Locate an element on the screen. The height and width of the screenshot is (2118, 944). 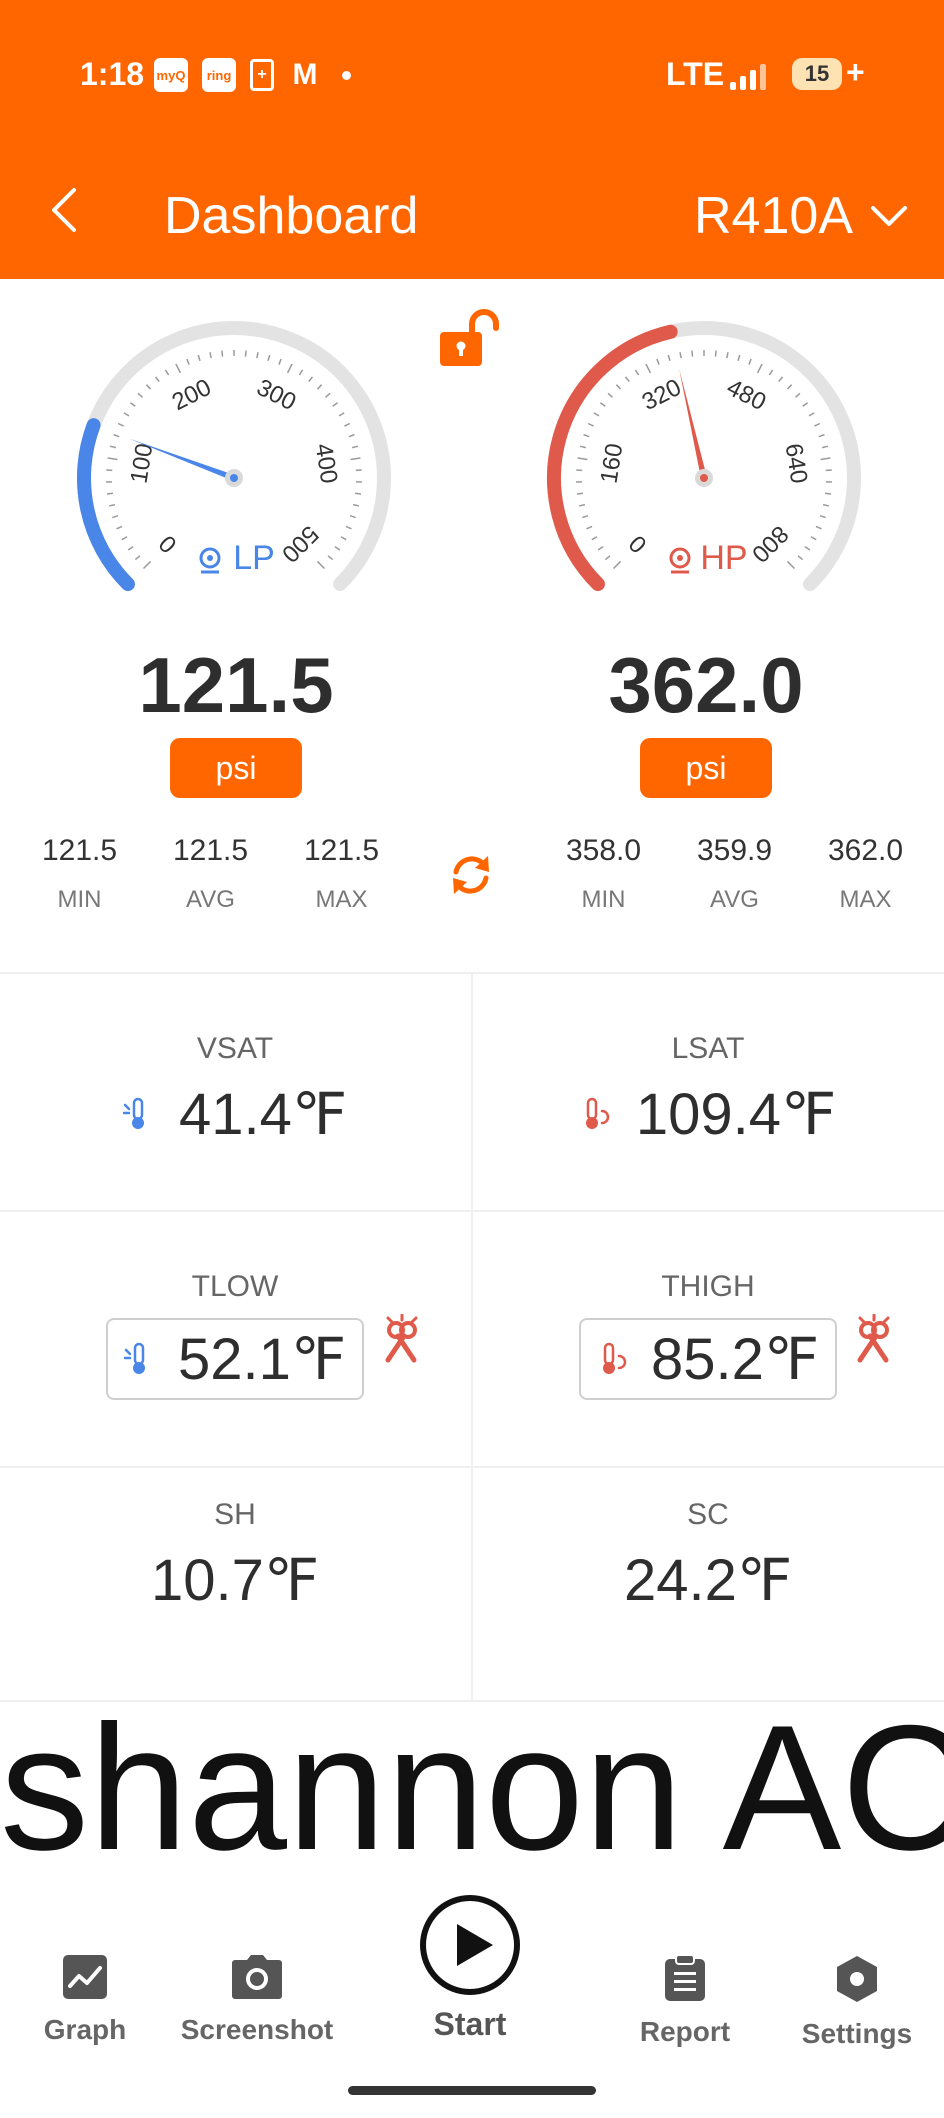
hp-sensor-label: HP is located at coordinates (708, 558).